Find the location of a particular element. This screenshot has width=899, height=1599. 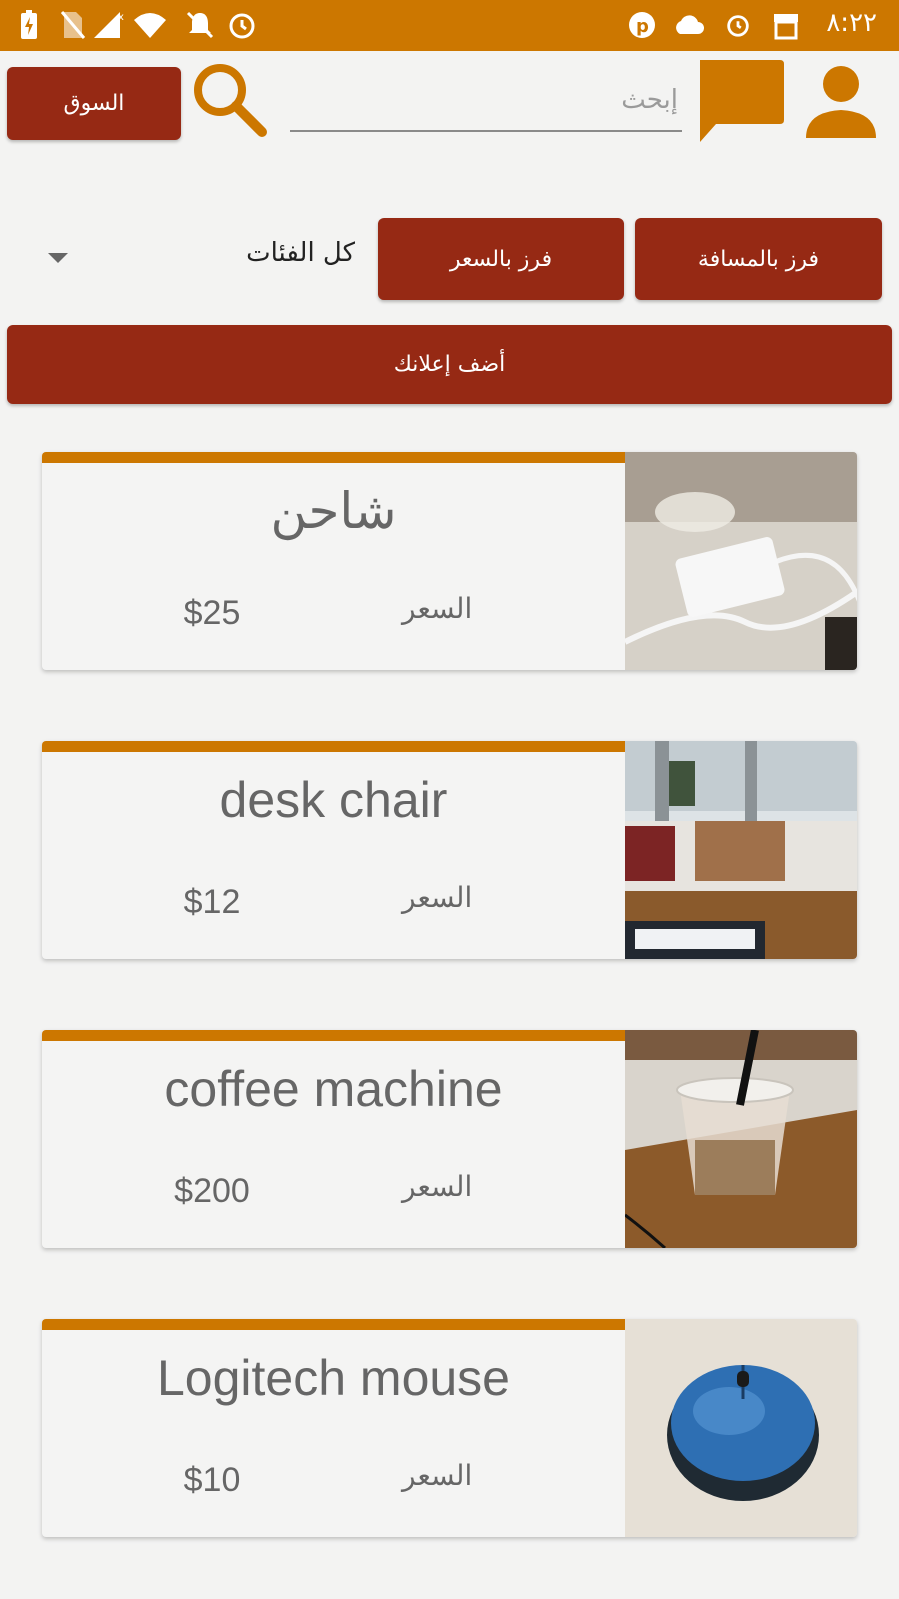

parking-app-icon: p is located at coordinates (642, 25).